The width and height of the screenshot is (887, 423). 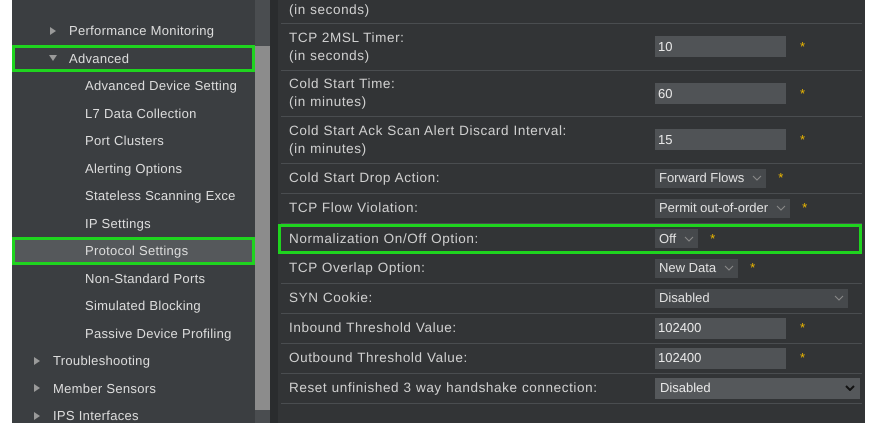 What do you see at coordinates (133, 168) in the screenshot?
I see `tree-item: Alerting Options` at bounding box center [133, 168].